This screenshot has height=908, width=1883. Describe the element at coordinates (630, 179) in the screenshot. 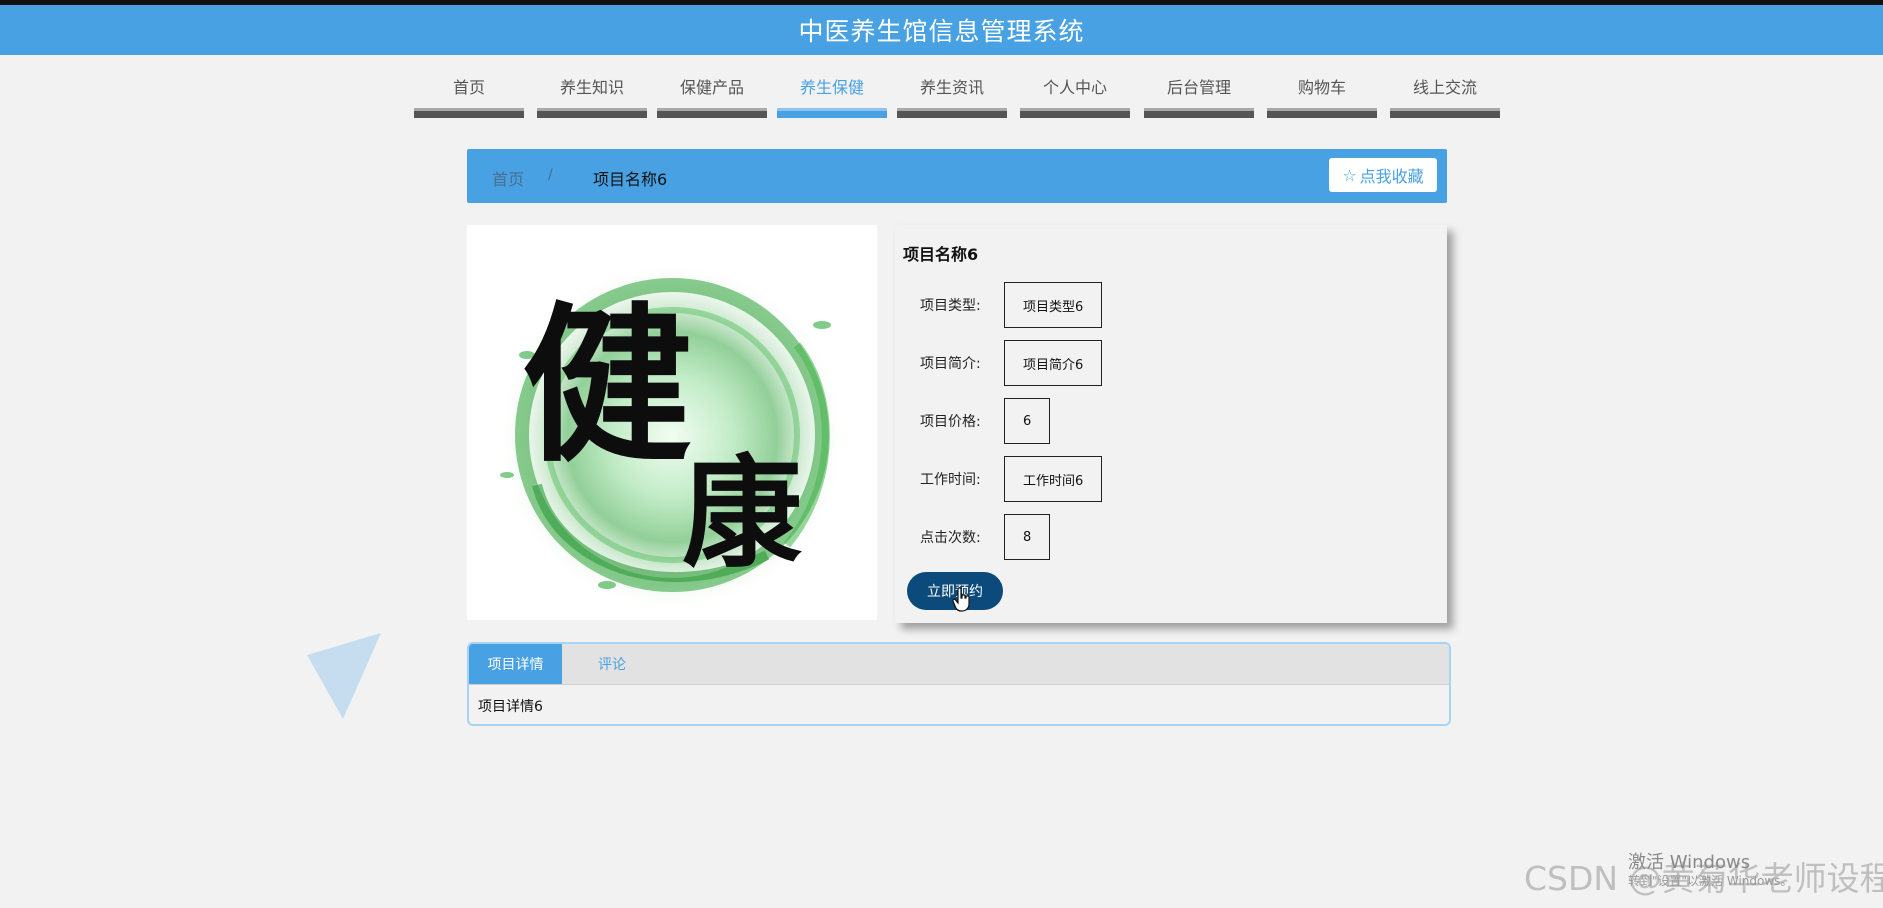

I see `breadcrumb-current: 项目名称6` at that location.